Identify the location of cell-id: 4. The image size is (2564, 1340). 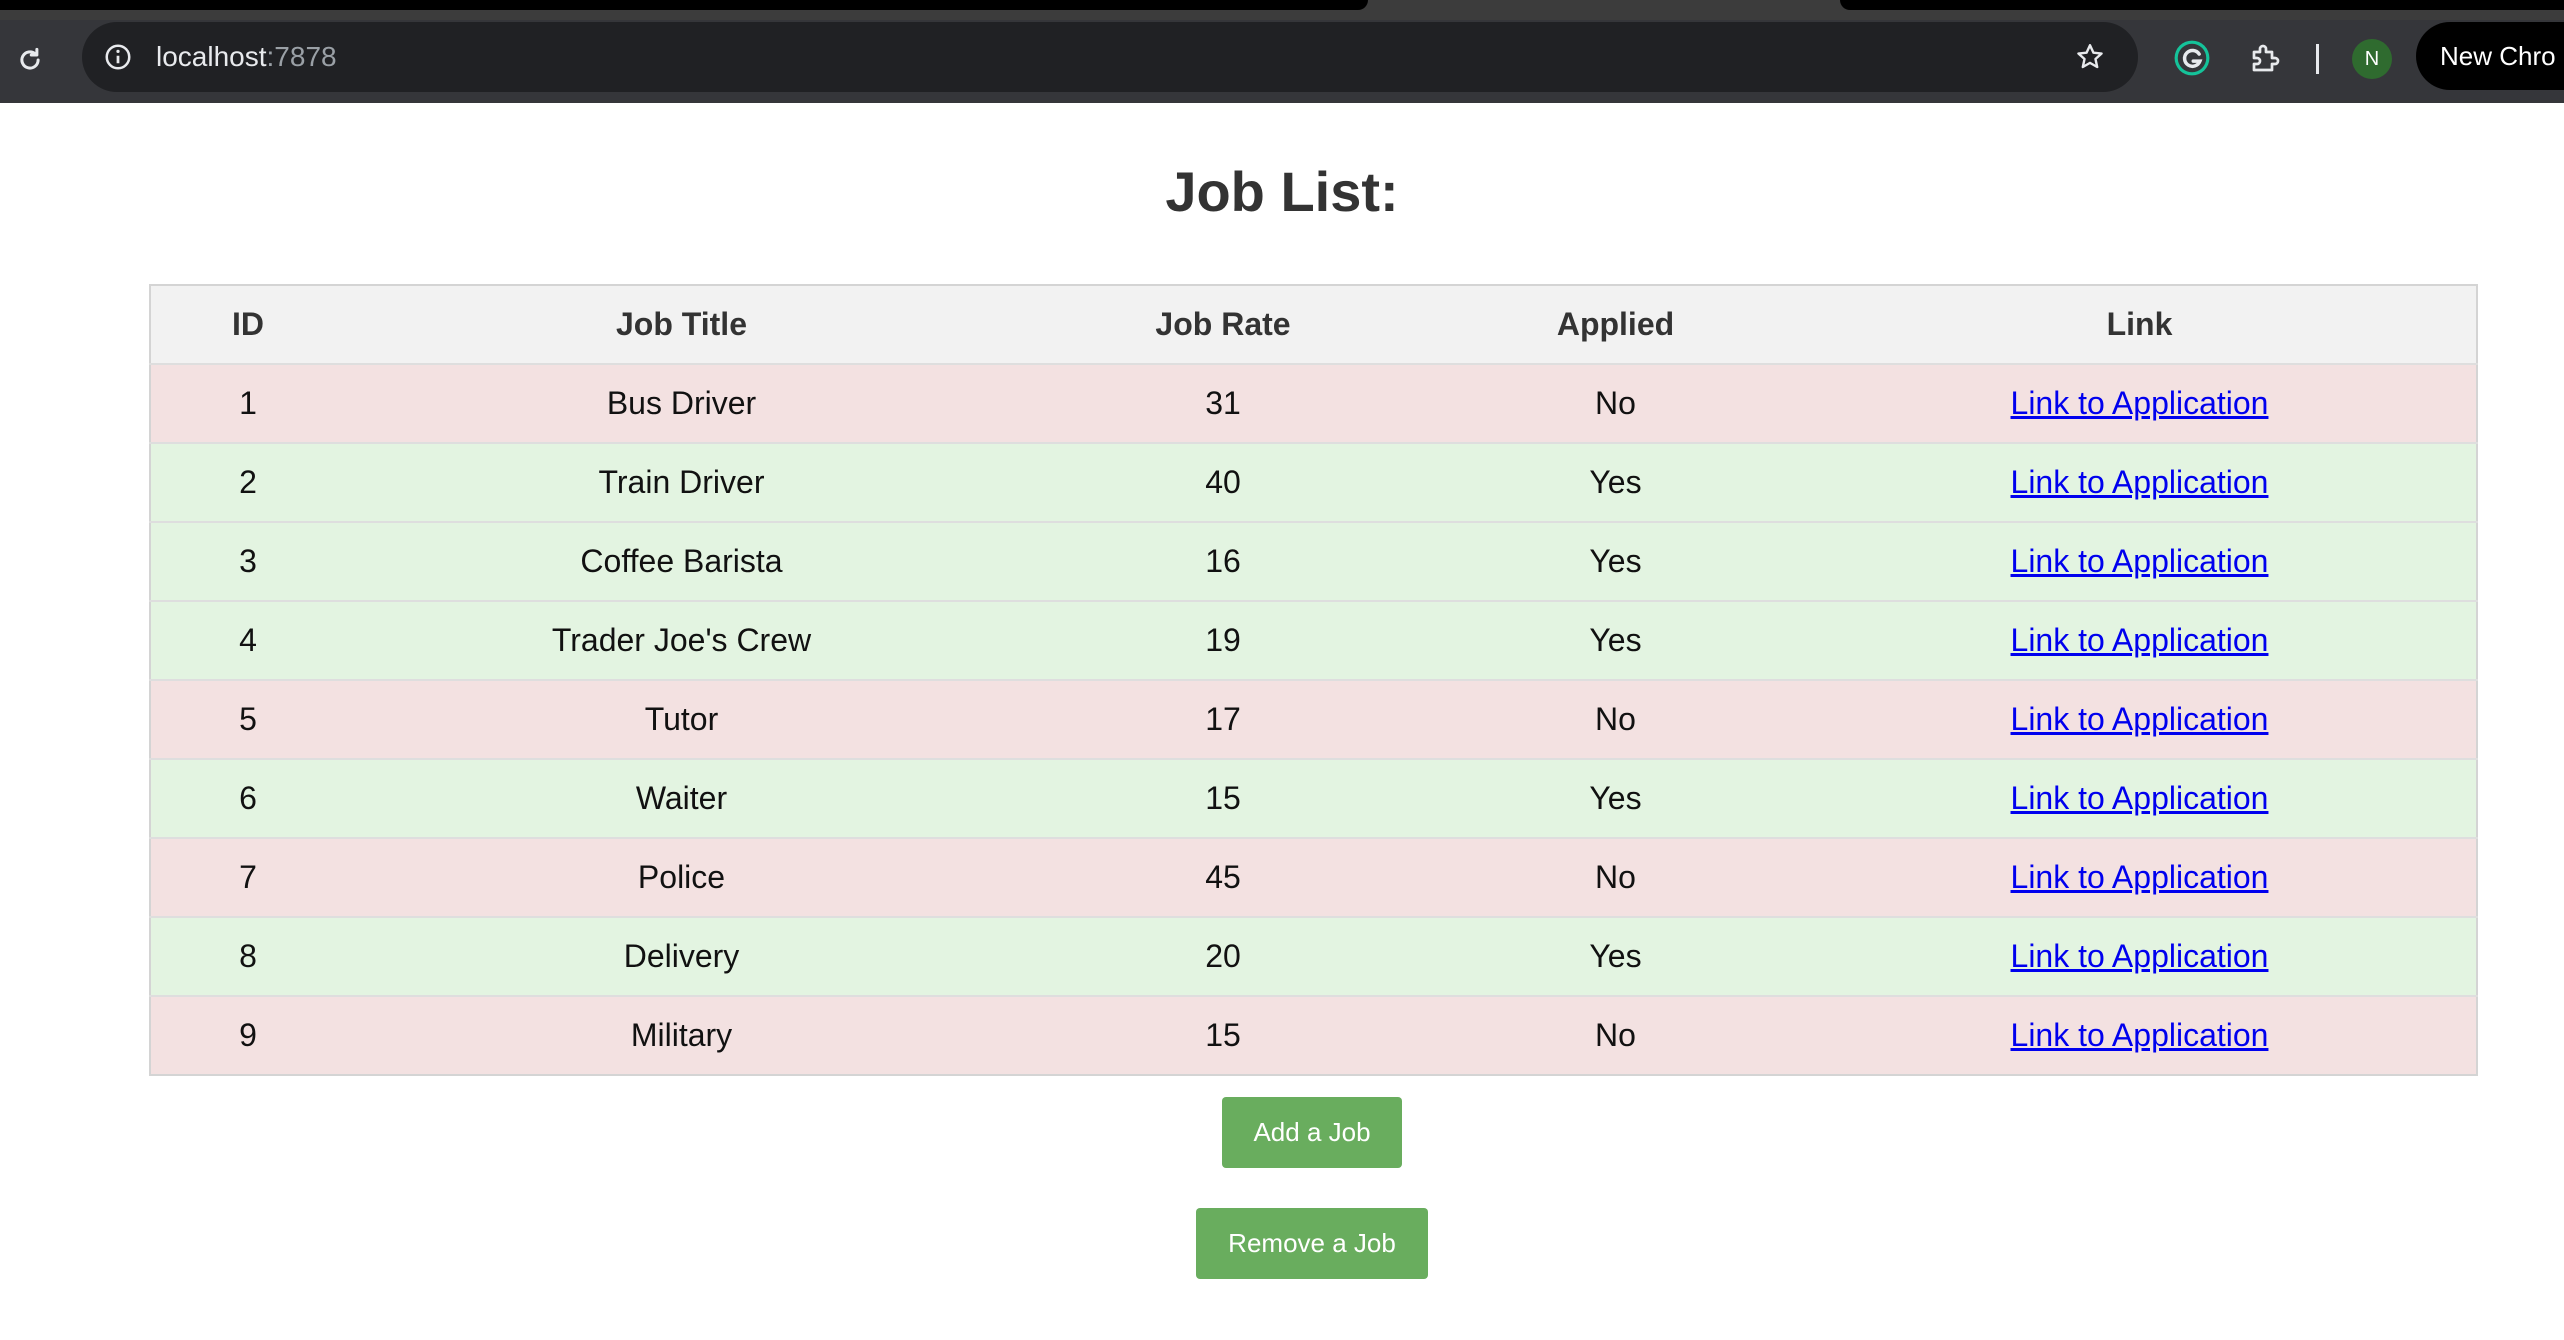
(247, 641).